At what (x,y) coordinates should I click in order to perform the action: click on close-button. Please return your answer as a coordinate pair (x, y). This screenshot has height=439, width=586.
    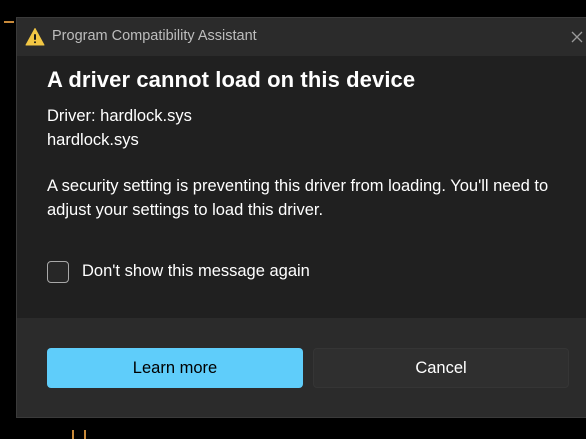
    Looking at the image, I should click on (575, 37).